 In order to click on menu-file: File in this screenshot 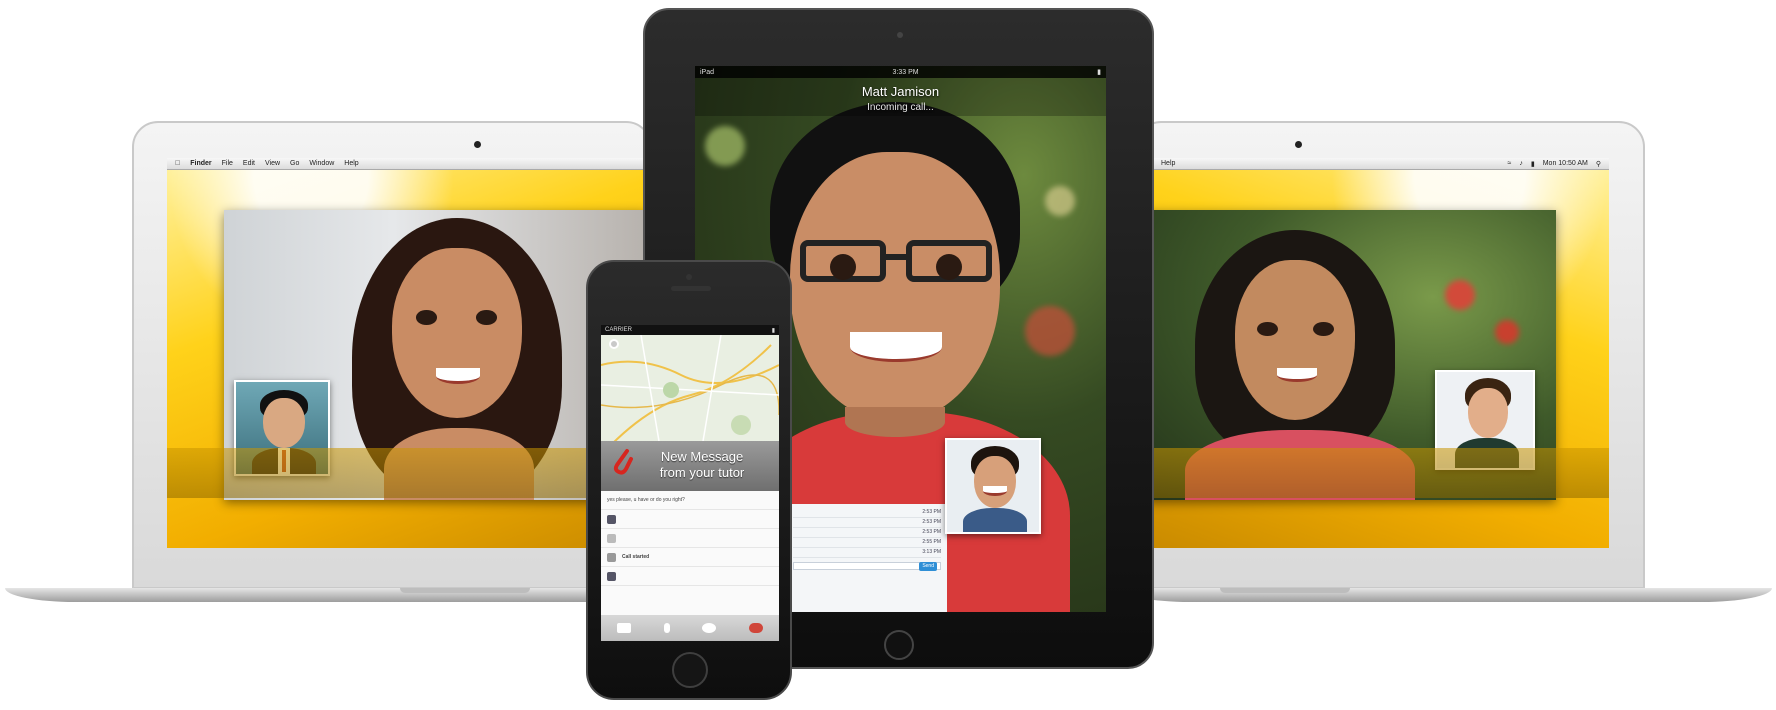, I will do `click(227, 163)`.